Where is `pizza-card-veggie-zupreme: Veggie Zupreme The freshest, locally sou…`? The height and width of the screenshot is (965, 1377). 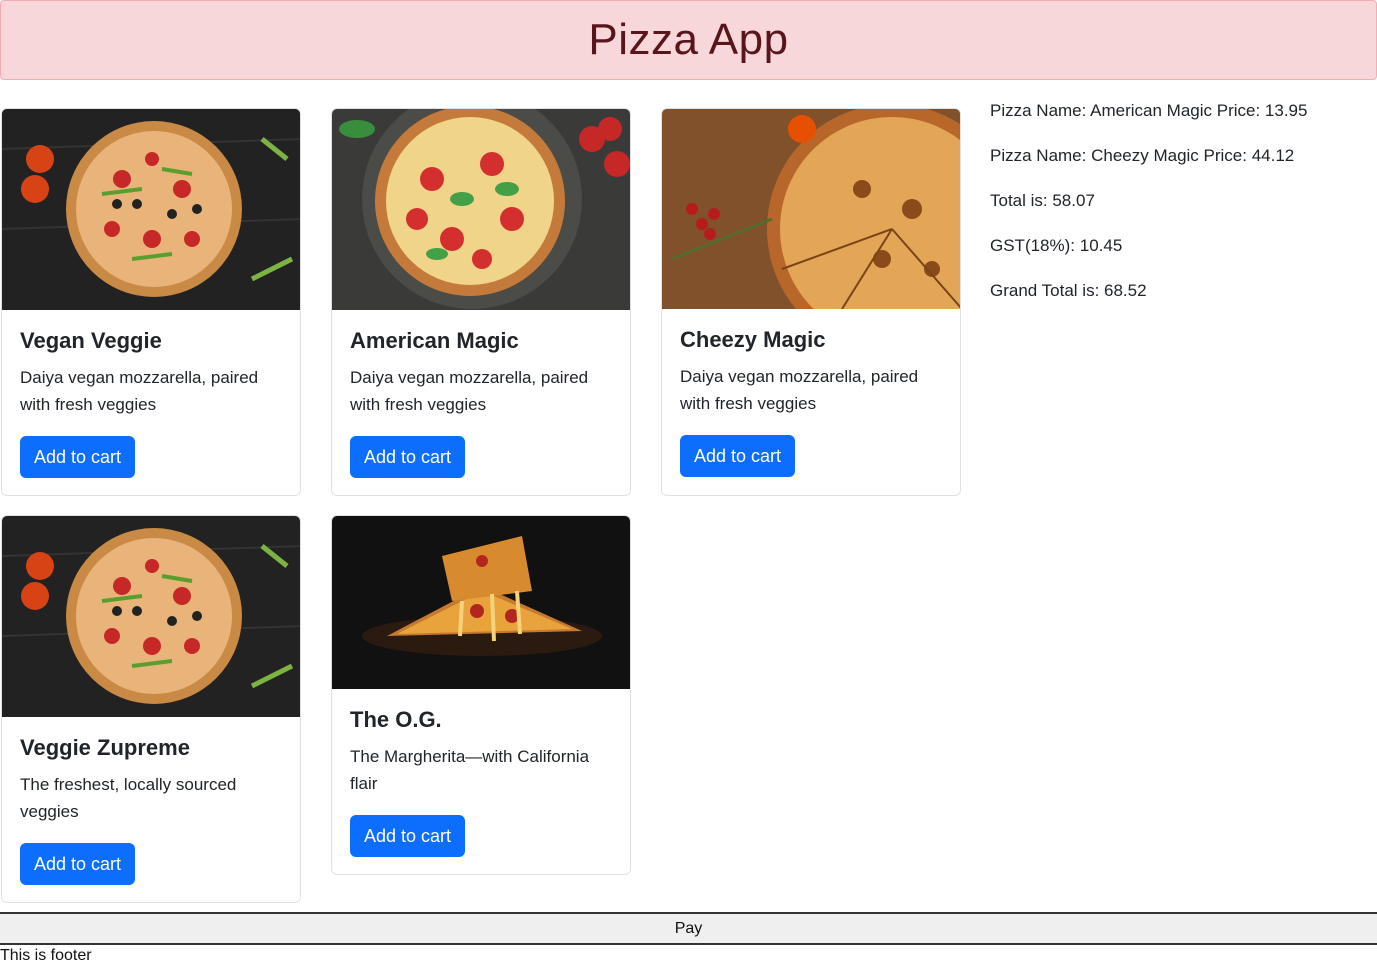
pizza-card-veggie-zupreme: Veggie Zupreme The freshest, locally sou… is located at coordinates (151, 709).